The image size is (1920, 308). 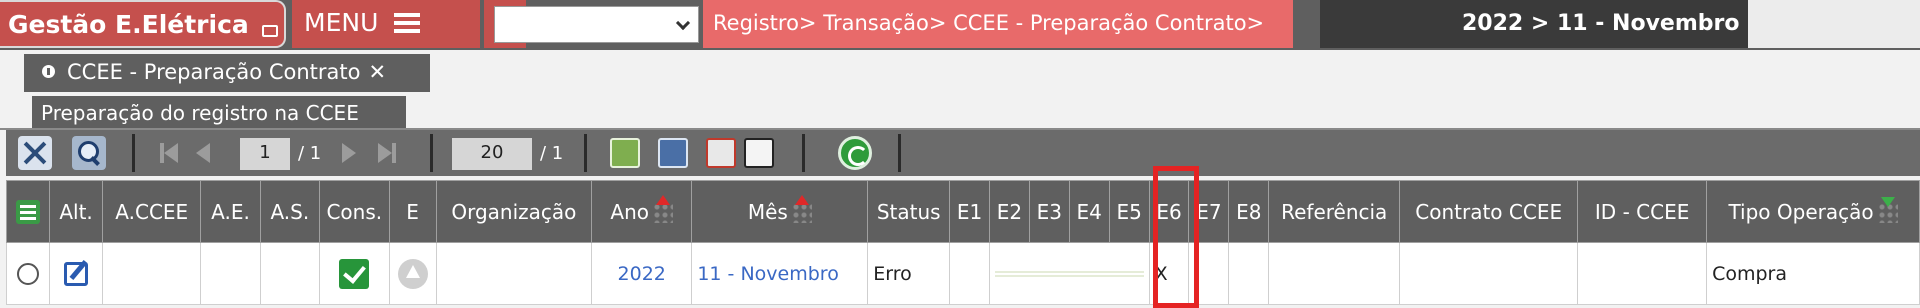 What do you see at coordinates (642, 273) in the screenshot?
I see `ano-cell: 2022` at bounding box center [642, 273].